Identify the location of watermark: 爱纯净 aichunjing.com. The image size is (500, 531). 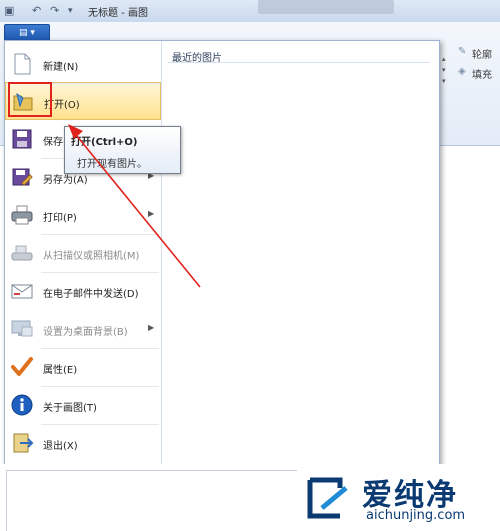
(400, 499).